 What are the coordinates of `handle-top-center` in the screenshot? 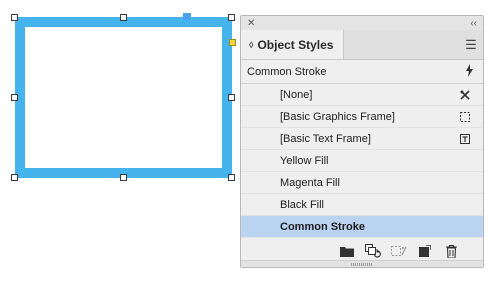 It's located at (123, 17).